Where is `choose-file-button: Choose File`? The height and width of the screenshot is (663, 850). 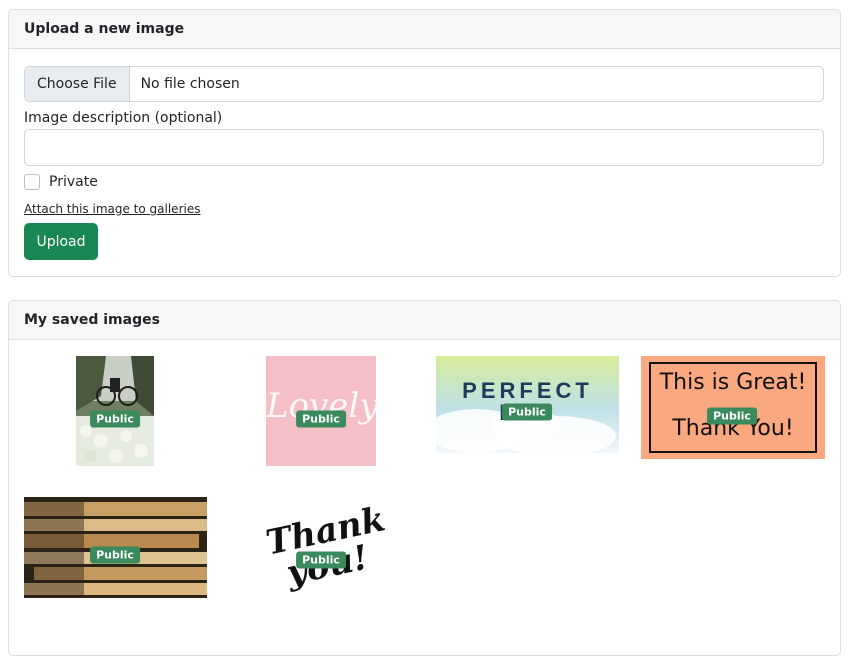
choose-file-button: Choose File is located at coordinates (77, 84).